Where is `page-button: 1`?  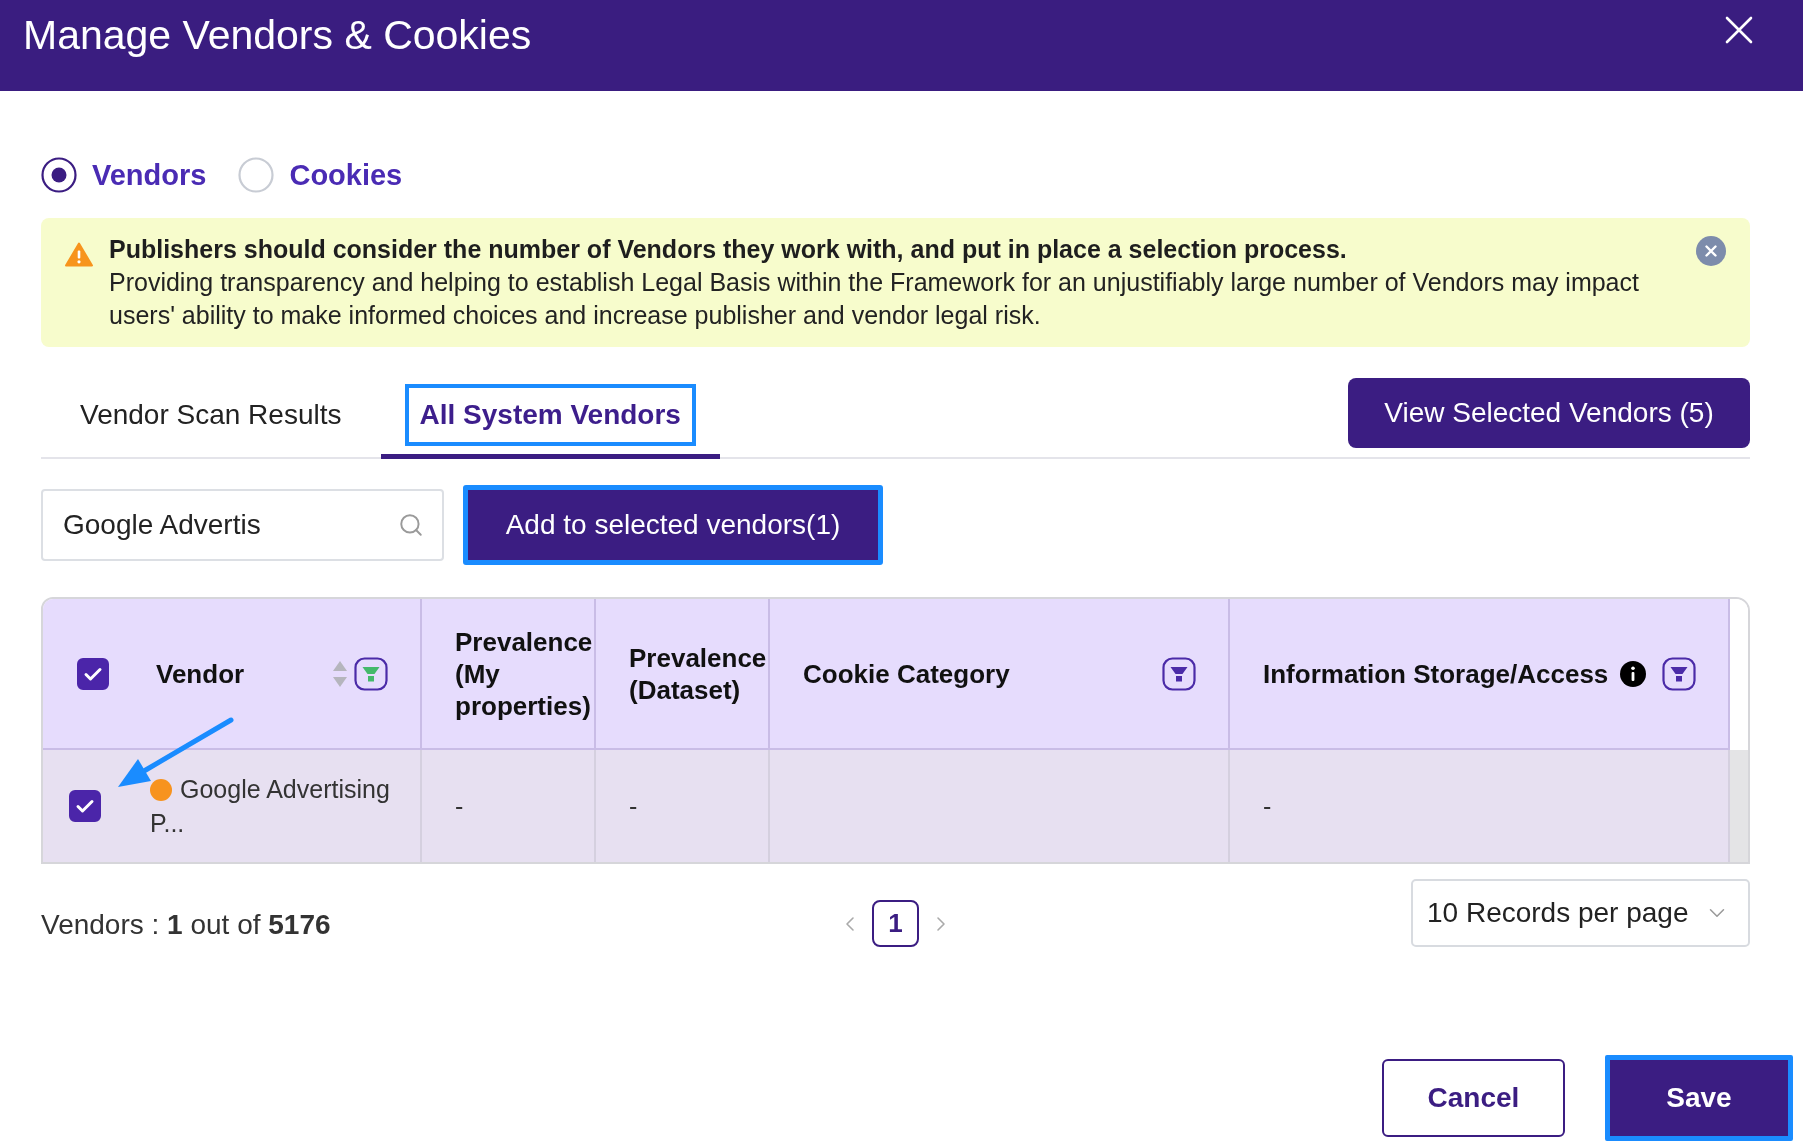 page-button: 1 is located at coordinates (895, 923).